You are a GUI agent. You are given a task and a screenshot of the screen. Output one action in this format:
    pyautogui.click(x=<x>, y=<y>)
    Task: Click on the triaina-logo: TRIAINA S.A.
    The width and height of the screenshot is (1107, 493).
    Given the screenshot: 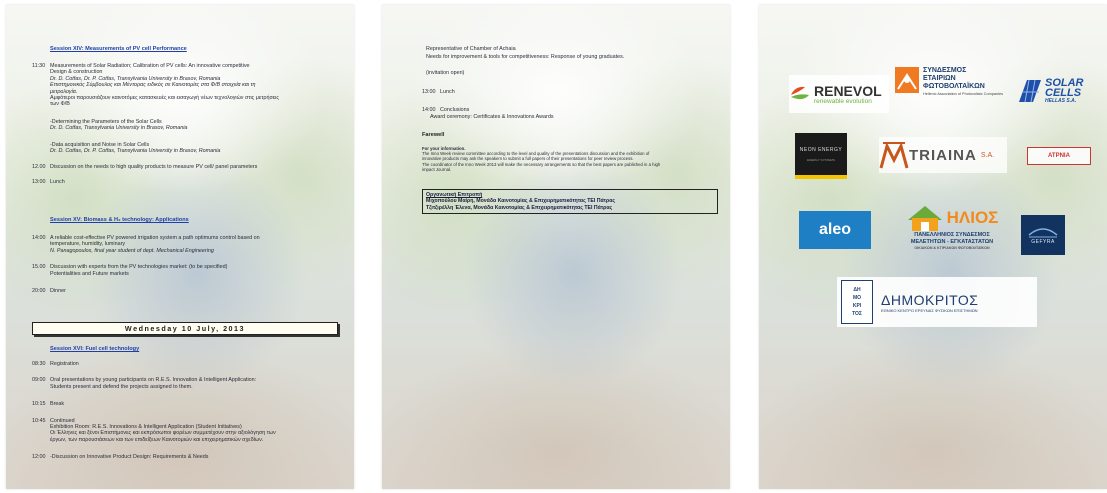 What is the action you would take?
    pyautogui.click(x=943, y=155)
    